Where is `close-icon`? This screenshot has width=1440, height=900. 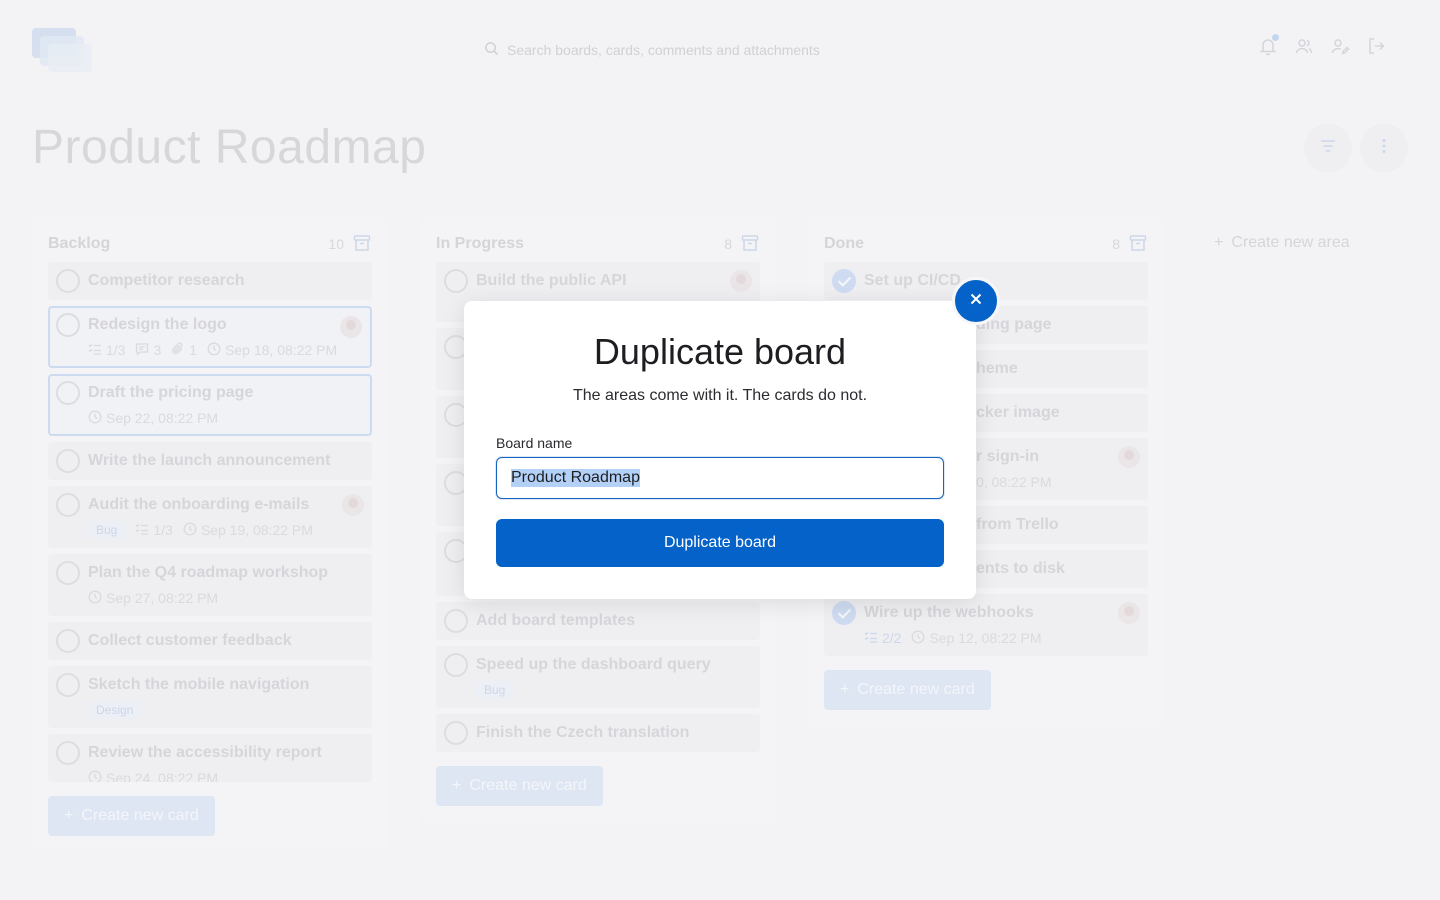 close-icon is located at coordinates (976, 301).